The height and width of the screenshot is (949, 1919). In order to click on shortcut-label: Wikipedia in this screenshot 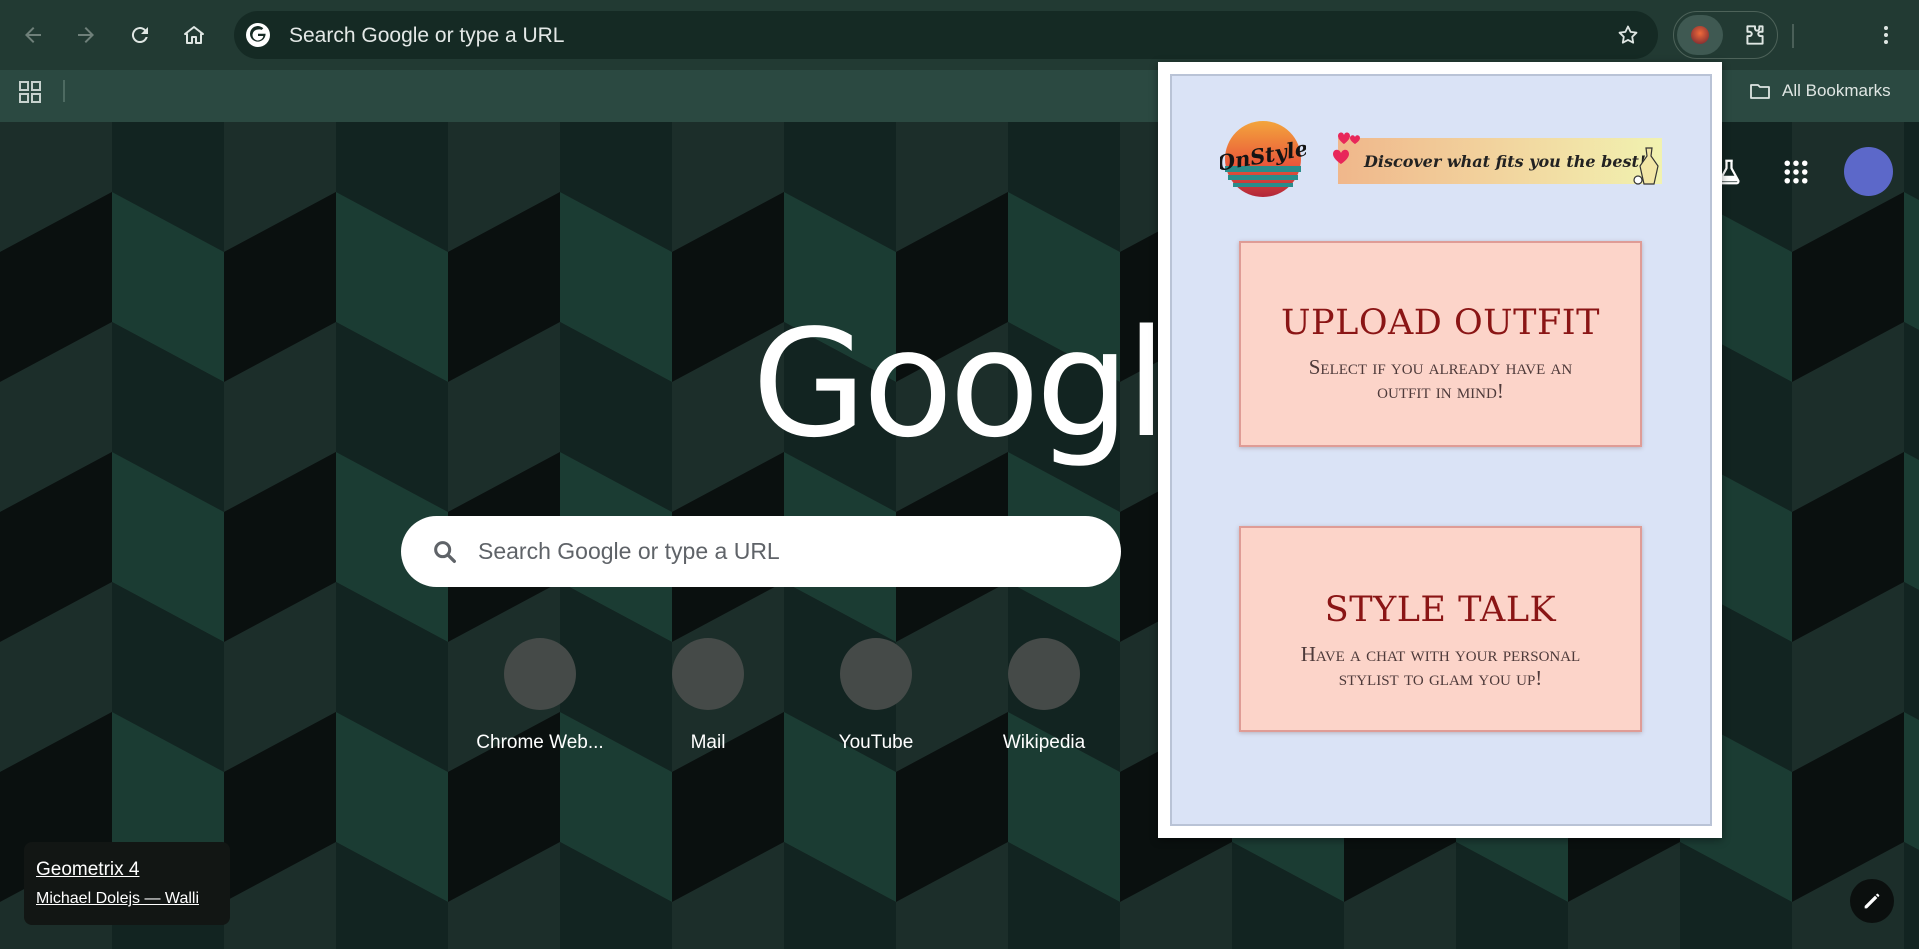, I will do `click(1044, 742)`.